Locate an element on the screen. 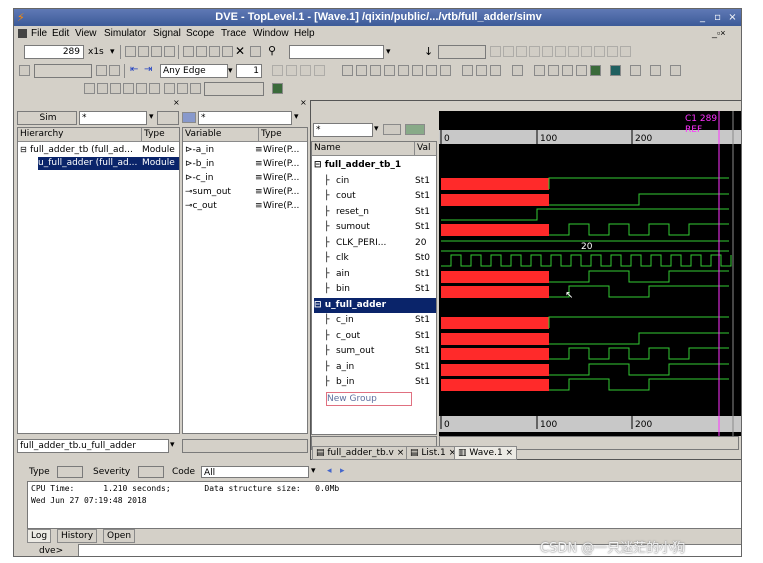 The width and height of the screenshot is (763, 563). tb2-r-icon is located at coordinates (553, 70).